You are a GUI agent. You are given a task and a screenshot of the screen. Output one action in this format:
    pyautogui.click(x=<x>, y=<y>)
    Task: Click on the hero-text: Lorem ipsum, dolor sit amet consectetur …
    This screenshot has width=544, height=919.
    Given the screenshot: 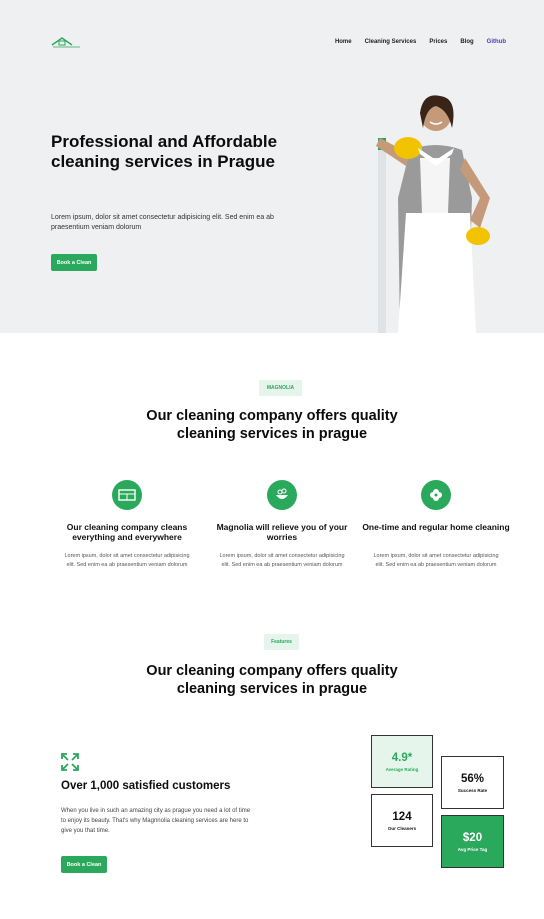 What is the action you would take?
    pyautogui.click(x=162, y=222)
    